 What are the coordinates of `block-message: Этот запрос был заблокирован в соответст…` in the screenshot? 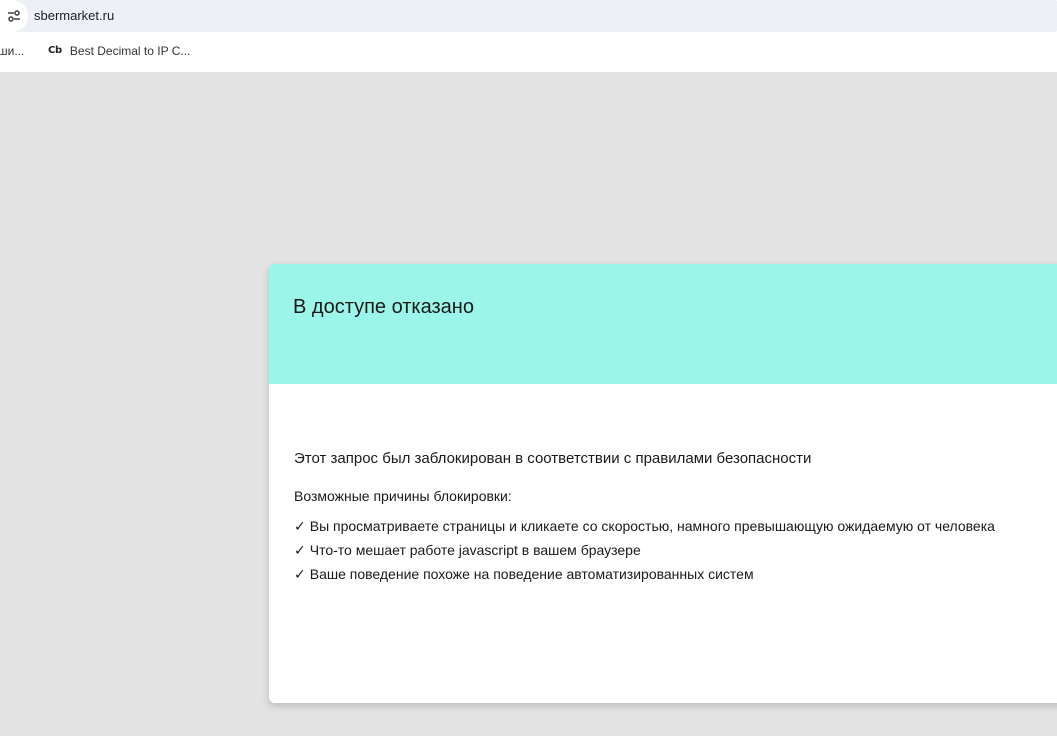 It's located at (553, 458).